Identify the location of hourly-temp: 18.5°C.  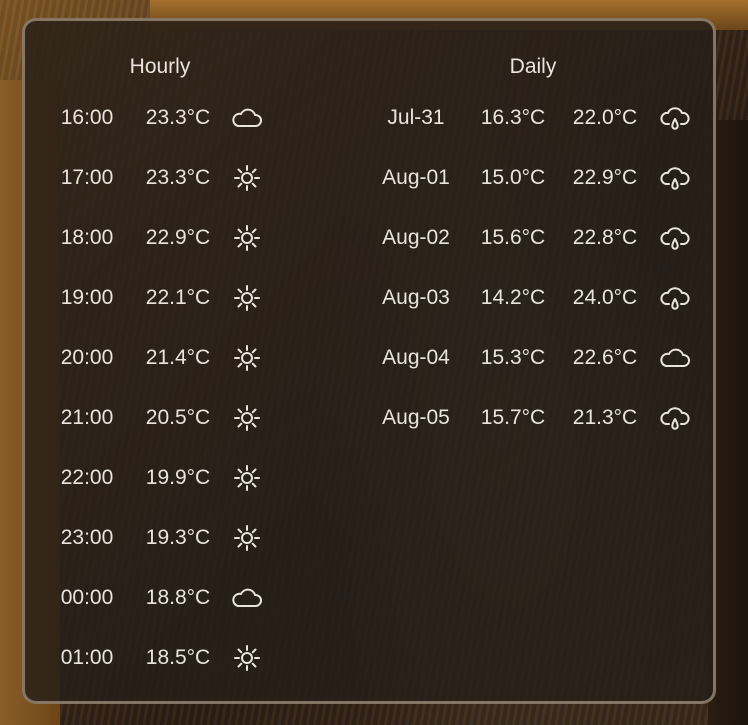
(178, 657).